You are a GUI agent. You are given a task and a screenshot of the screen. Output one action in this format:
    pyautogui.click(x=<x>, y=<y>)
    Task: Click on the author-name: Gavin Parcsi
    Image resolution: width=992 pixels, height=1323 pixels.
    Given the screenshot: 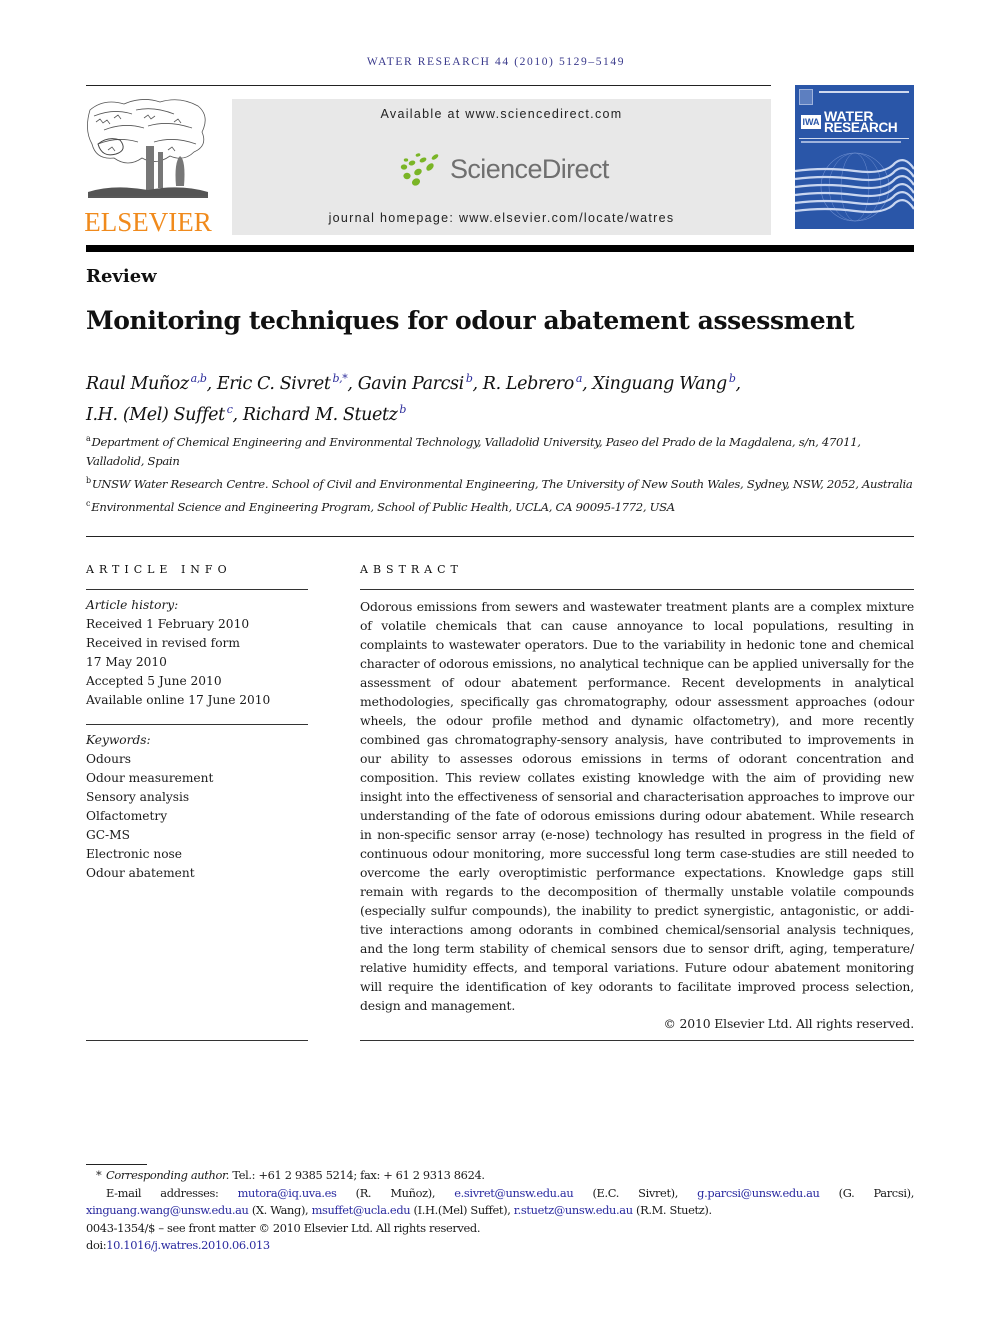 What is the action you would take?
    pyautogui.click(x=411, y=384)
    